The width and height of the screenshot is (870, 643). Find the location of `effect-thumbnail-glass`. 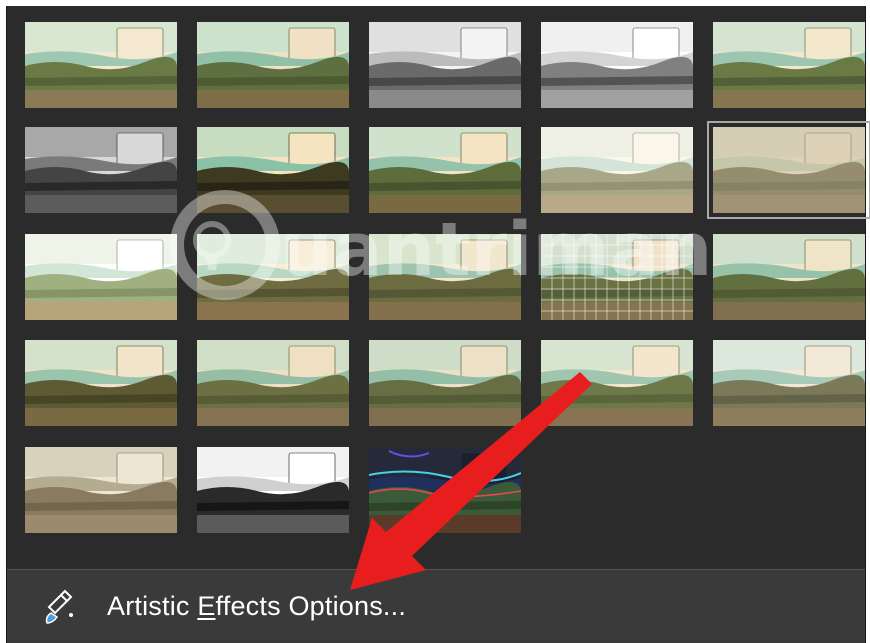

effect-thumbnail-glass is located at coordinates (789, 277).